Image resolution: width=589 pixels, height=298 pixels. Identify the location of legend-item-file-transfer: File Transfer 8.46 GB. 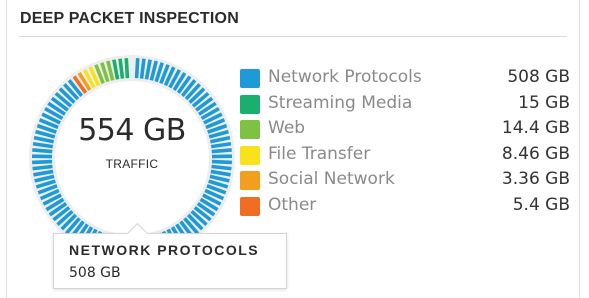
(402, 156).